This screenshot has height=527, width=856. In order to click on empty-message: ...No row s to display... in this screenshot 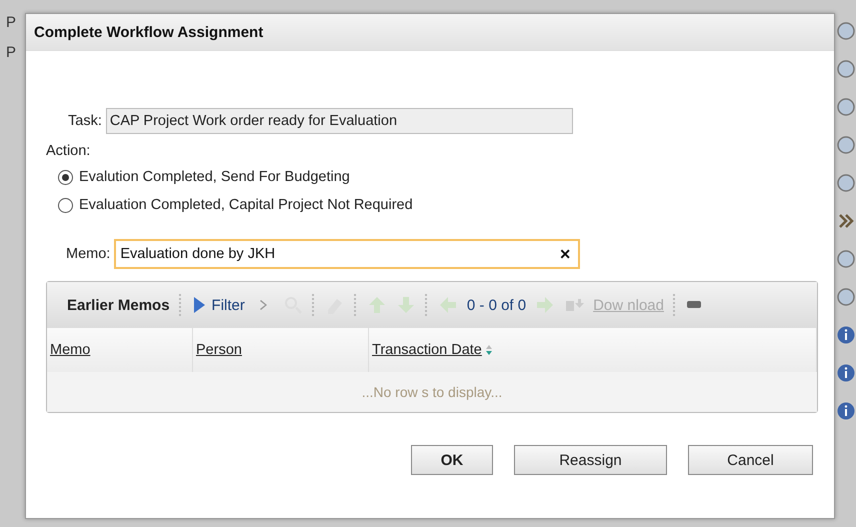, I will do `click(432, 392)`.